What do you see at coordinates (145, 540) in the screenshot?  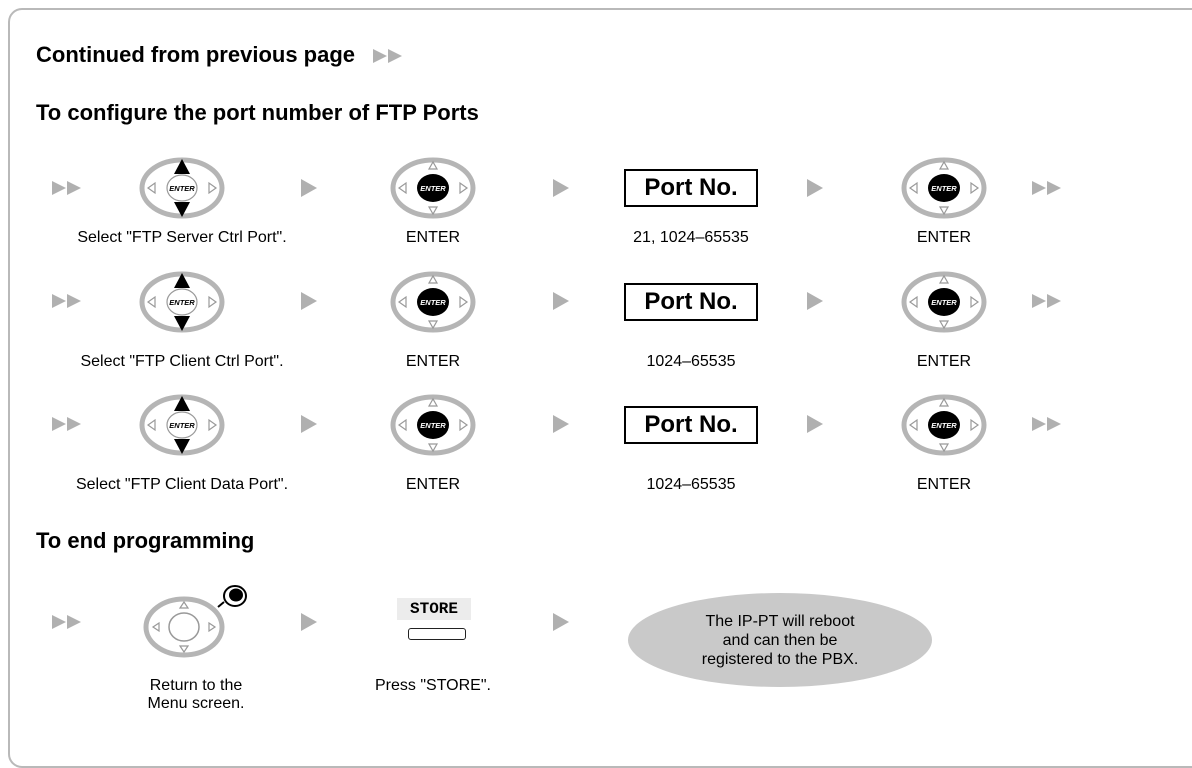 I see `end-heading: To end programming` at bounding box center [145, 540].